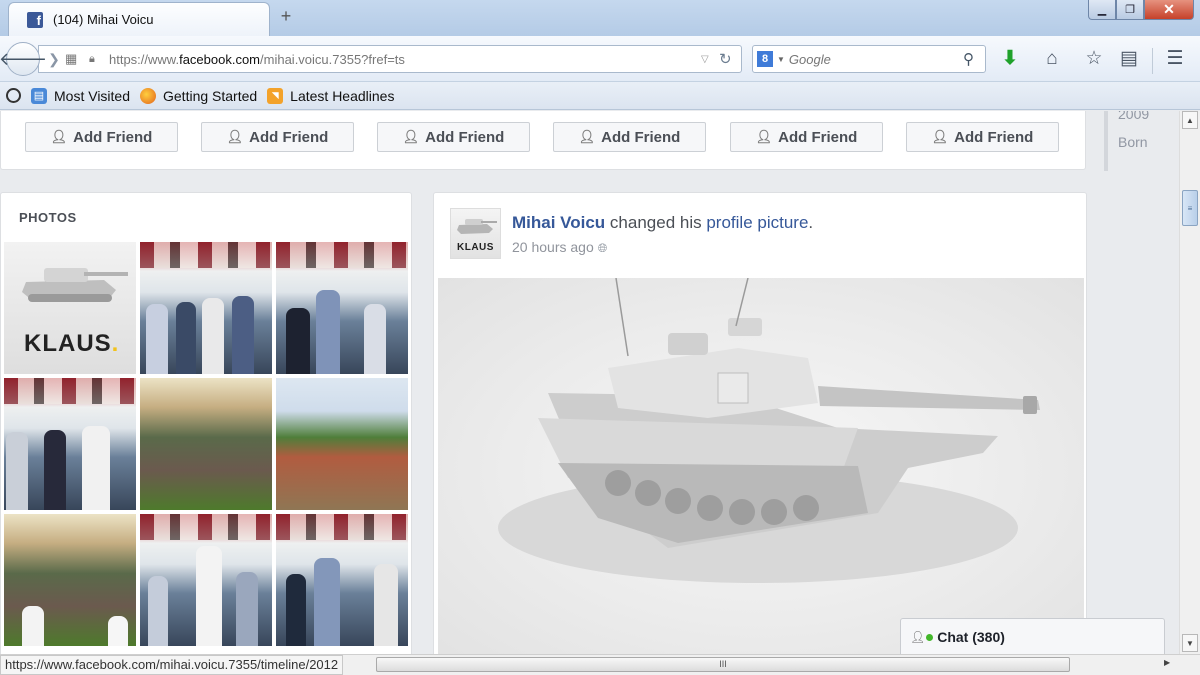 The image size is (1200, 675). Describe the element at coordinates (92, 58) in the screenshot. I see `lock-icon: 🔒︎` at that location.